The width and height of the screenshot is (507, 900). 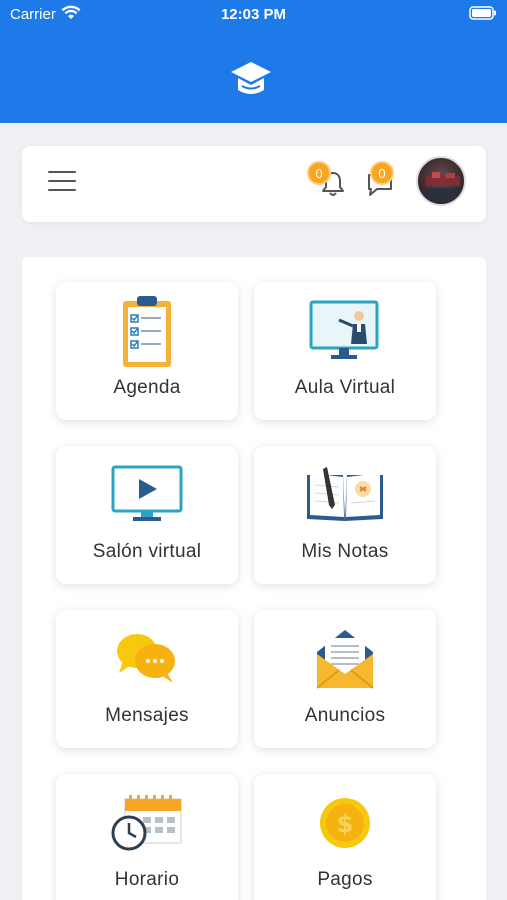 I want to click on teacher-screen-icon, so click(x=345, y=331).